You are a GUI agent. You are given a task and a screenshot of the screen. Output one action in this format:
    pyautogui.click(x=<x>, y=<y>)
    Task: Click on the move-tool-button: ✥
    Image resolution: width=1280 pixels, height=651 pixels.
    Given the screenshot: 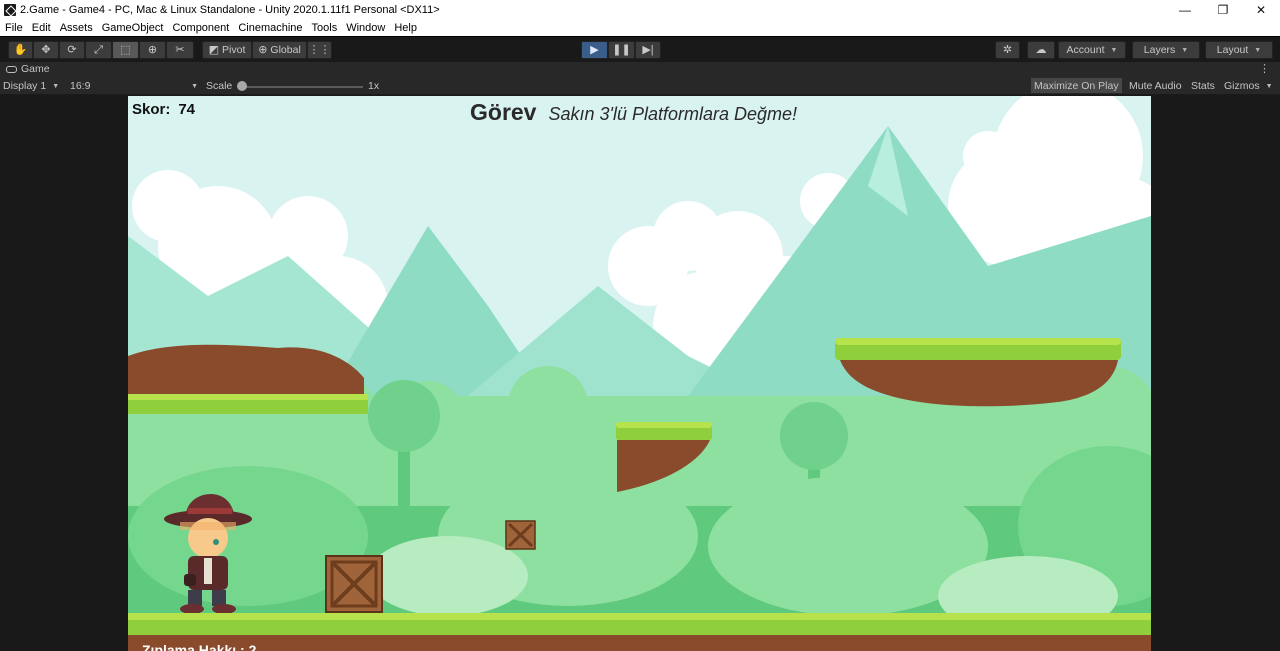 What is the action you would take?
    pyautogui.click(x=46, y=50)
    